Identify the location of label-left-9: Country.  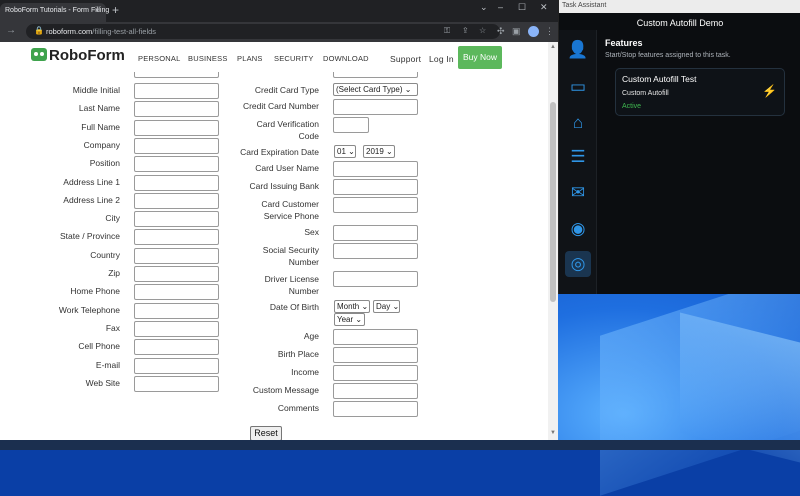
(105, 255).